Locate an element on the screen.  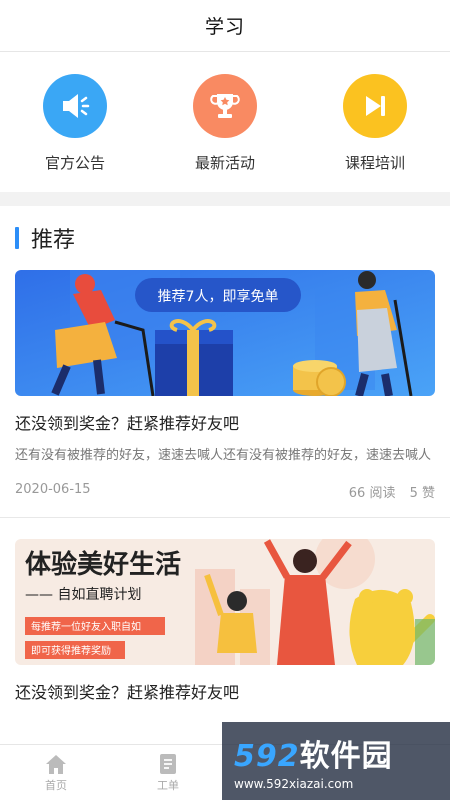
section-gap is located at coordinates (225, 199).